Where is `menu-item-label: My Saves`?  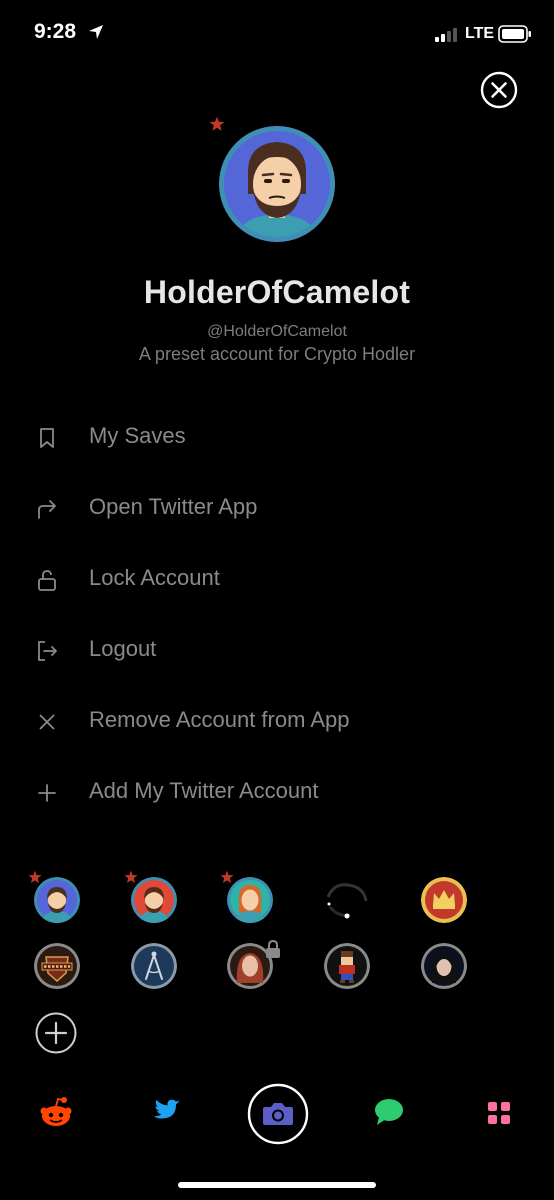 menu-item-label: My Saves is located at coordinates (137, 435).